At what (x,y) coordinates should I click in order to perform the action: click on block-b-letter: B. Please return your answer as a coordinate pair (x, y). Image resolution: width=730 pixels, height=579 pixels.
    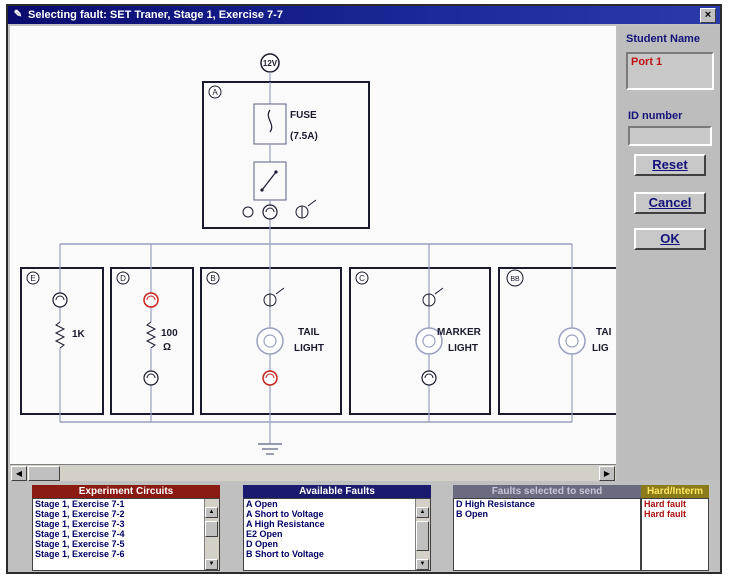
    Looking at the image, I should click on (212, 278).